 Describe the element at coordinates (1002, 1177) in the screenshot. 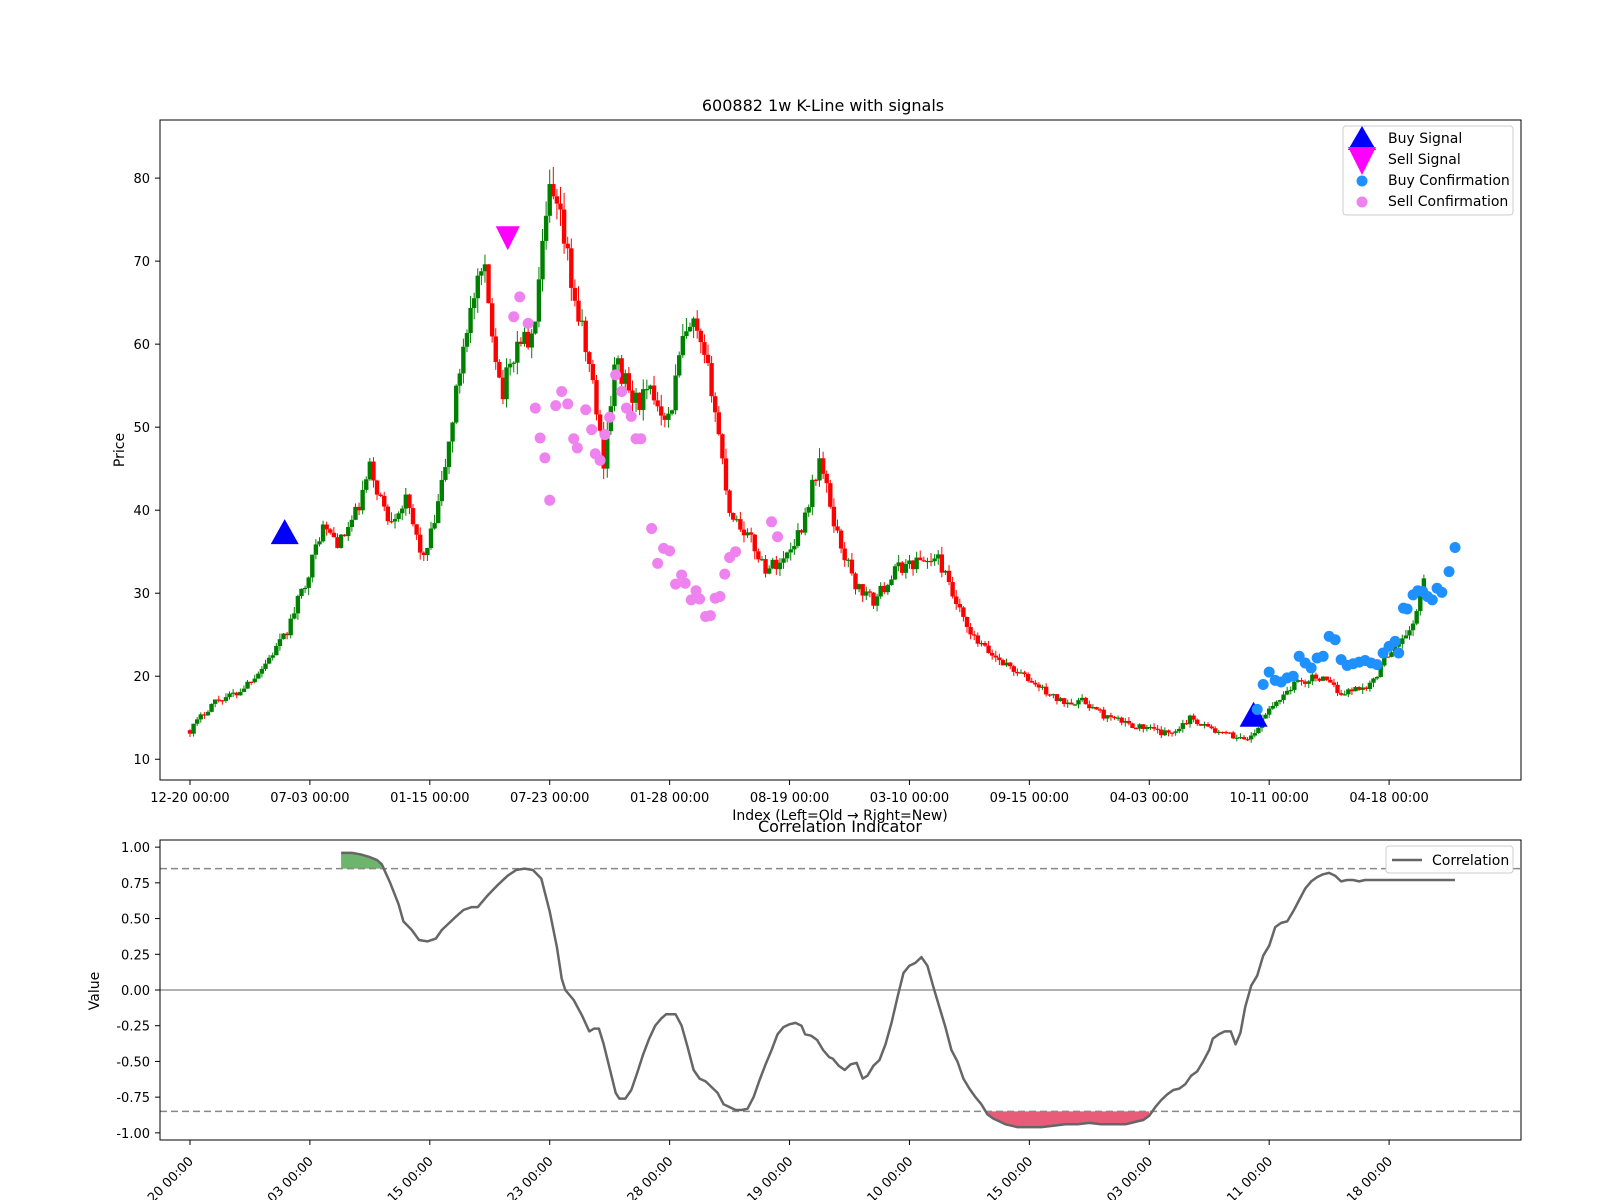

I see `correlation-x-tick-label: 09-15 00:00` at that location.